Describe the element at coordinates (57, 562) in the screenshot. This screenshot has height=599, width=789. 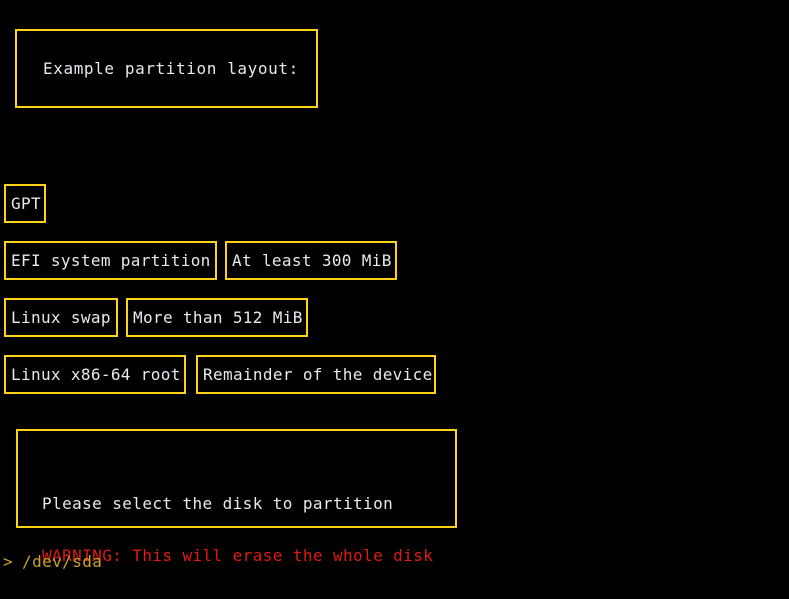
I see `disk-path-input: /dev/sda` at that location.